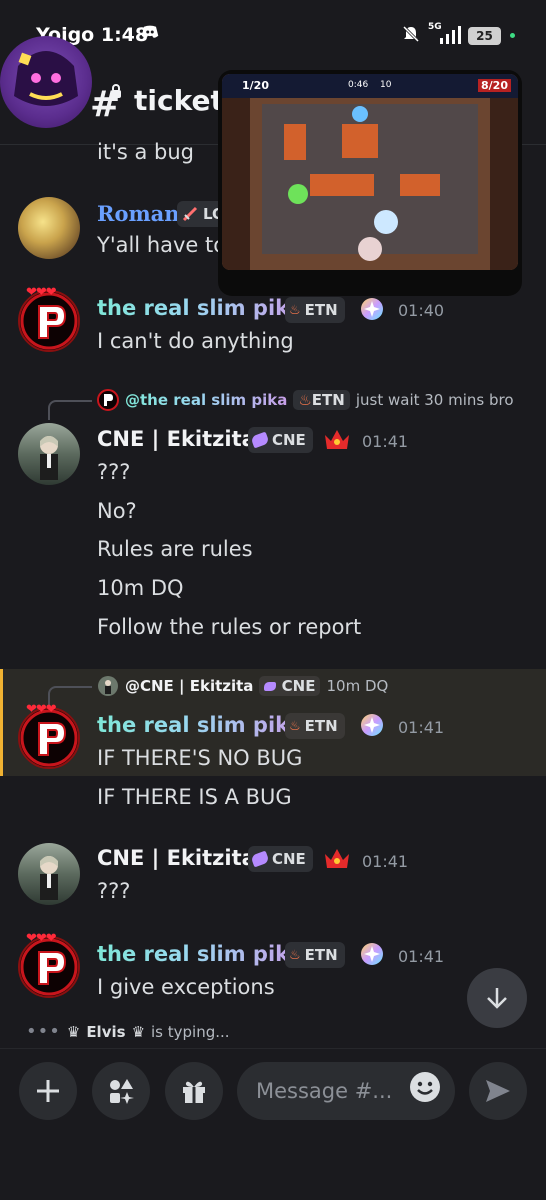 Image resolution: width=546 pixels, height=1200 pixels. I want to click on arrow-down-icon, so click(497, 998).